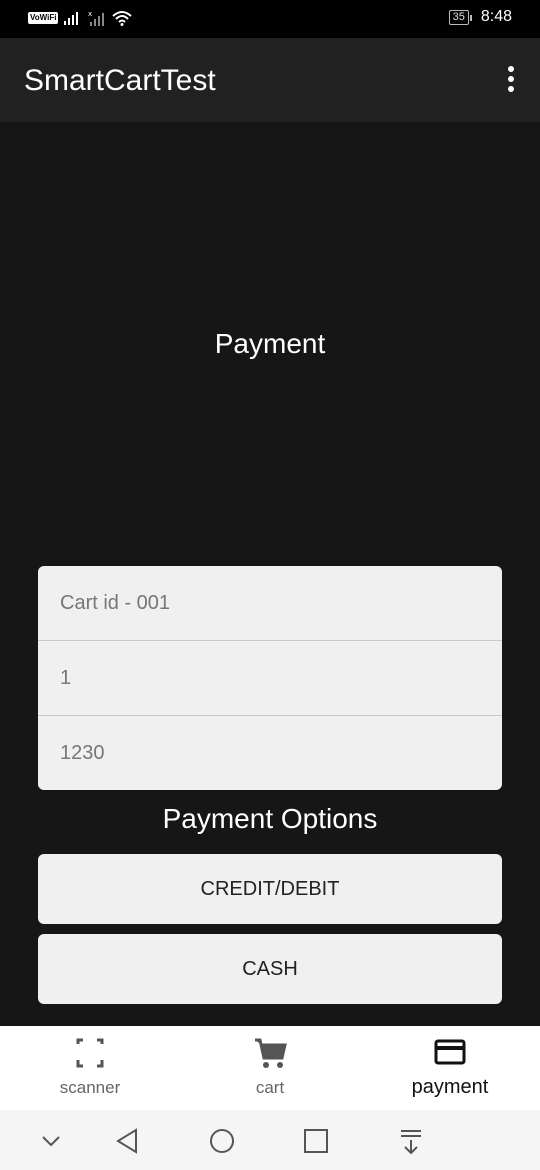 This screenshot has width=540, height=1170. I want to click on hide-keyboard-icon, so click(51, 1141).